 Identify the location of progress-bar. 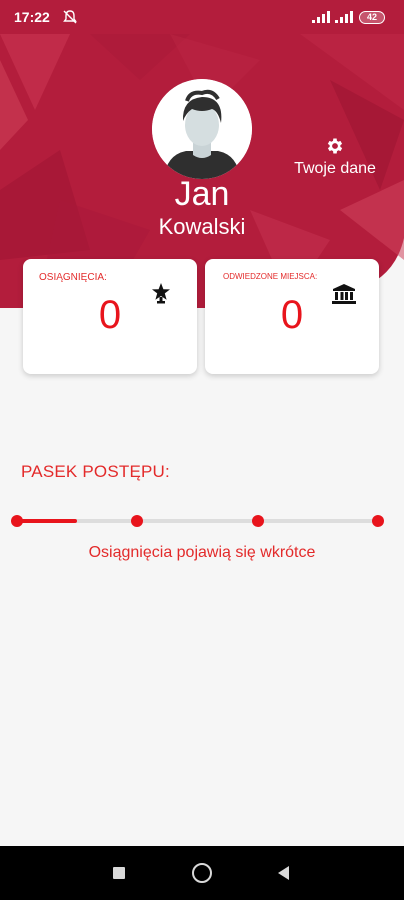
(197, 521).